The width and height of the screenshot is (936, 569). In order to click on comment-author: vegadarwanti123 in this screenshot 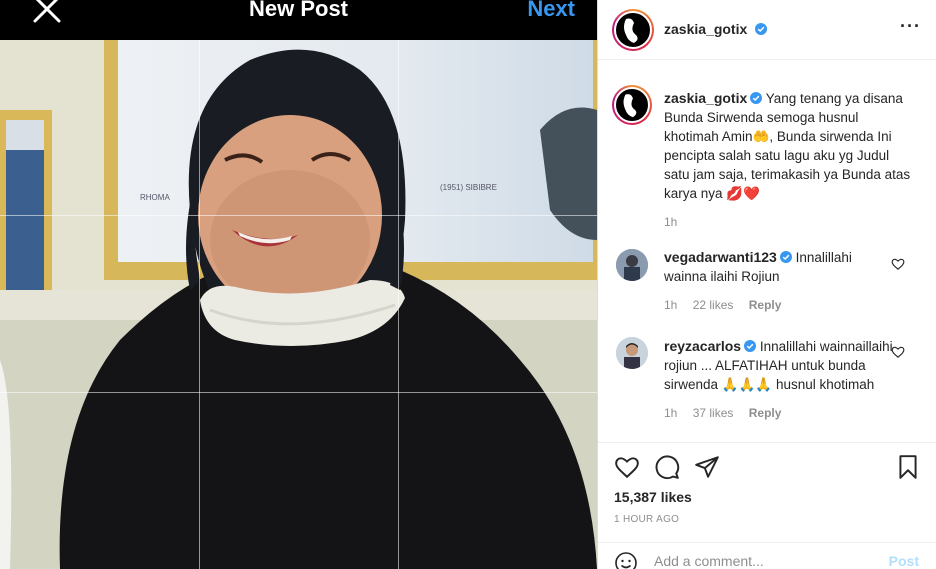, I will do `click(720, 257)`.